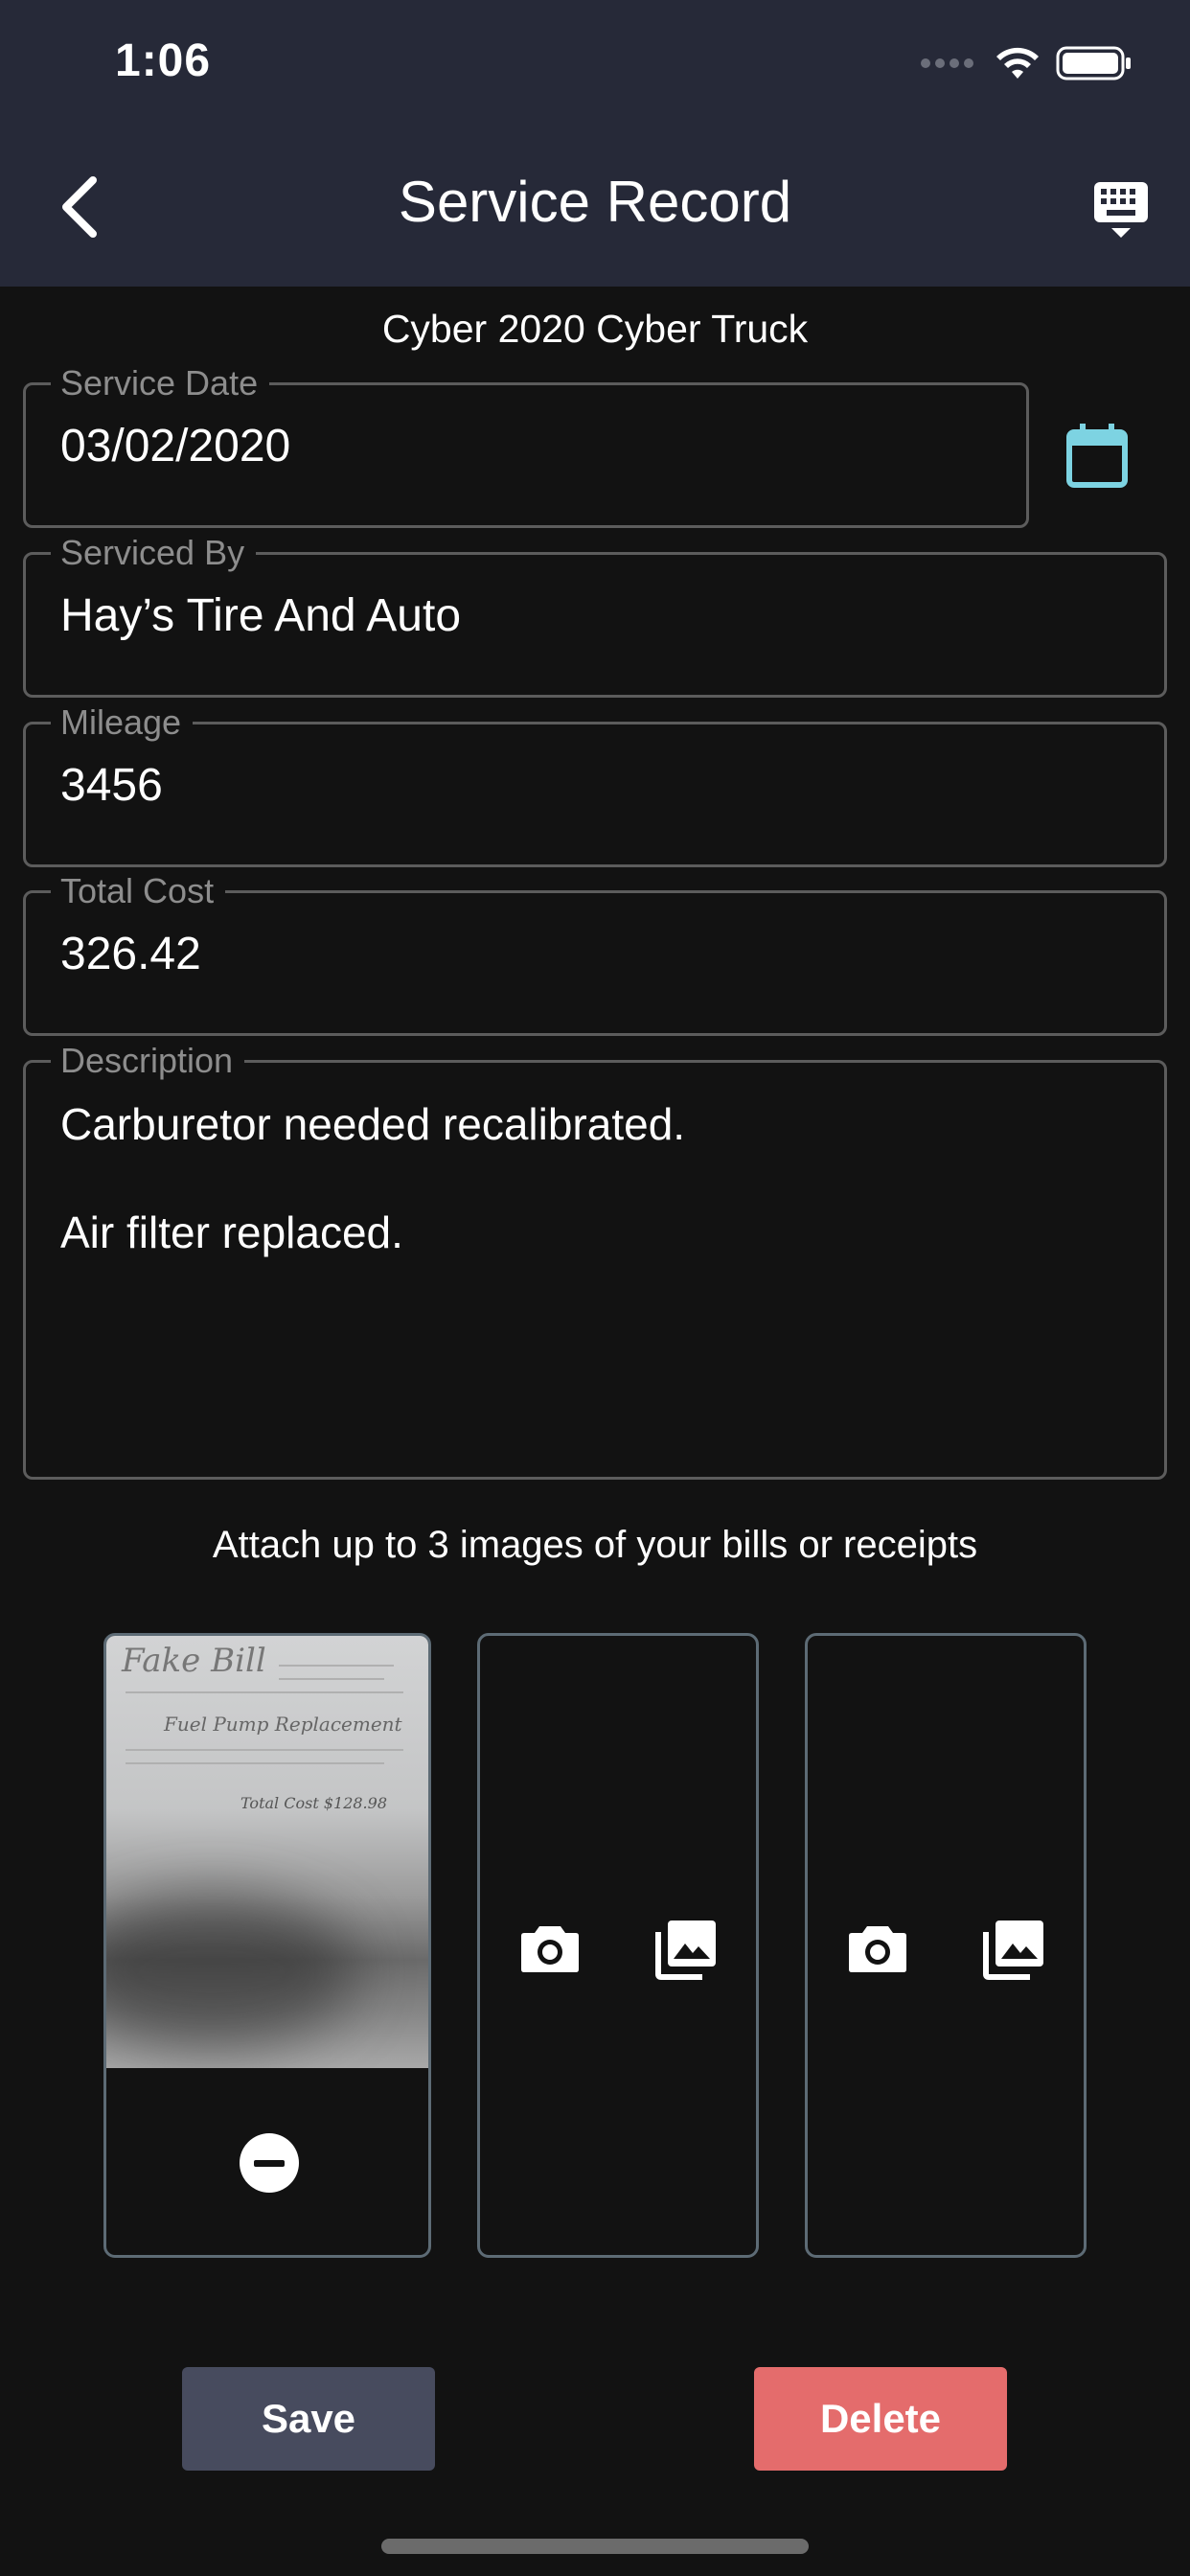 This screenshot has width=1190, height=2576. I want to click on receipt-title: Fake Bill, so click(194, 1661).